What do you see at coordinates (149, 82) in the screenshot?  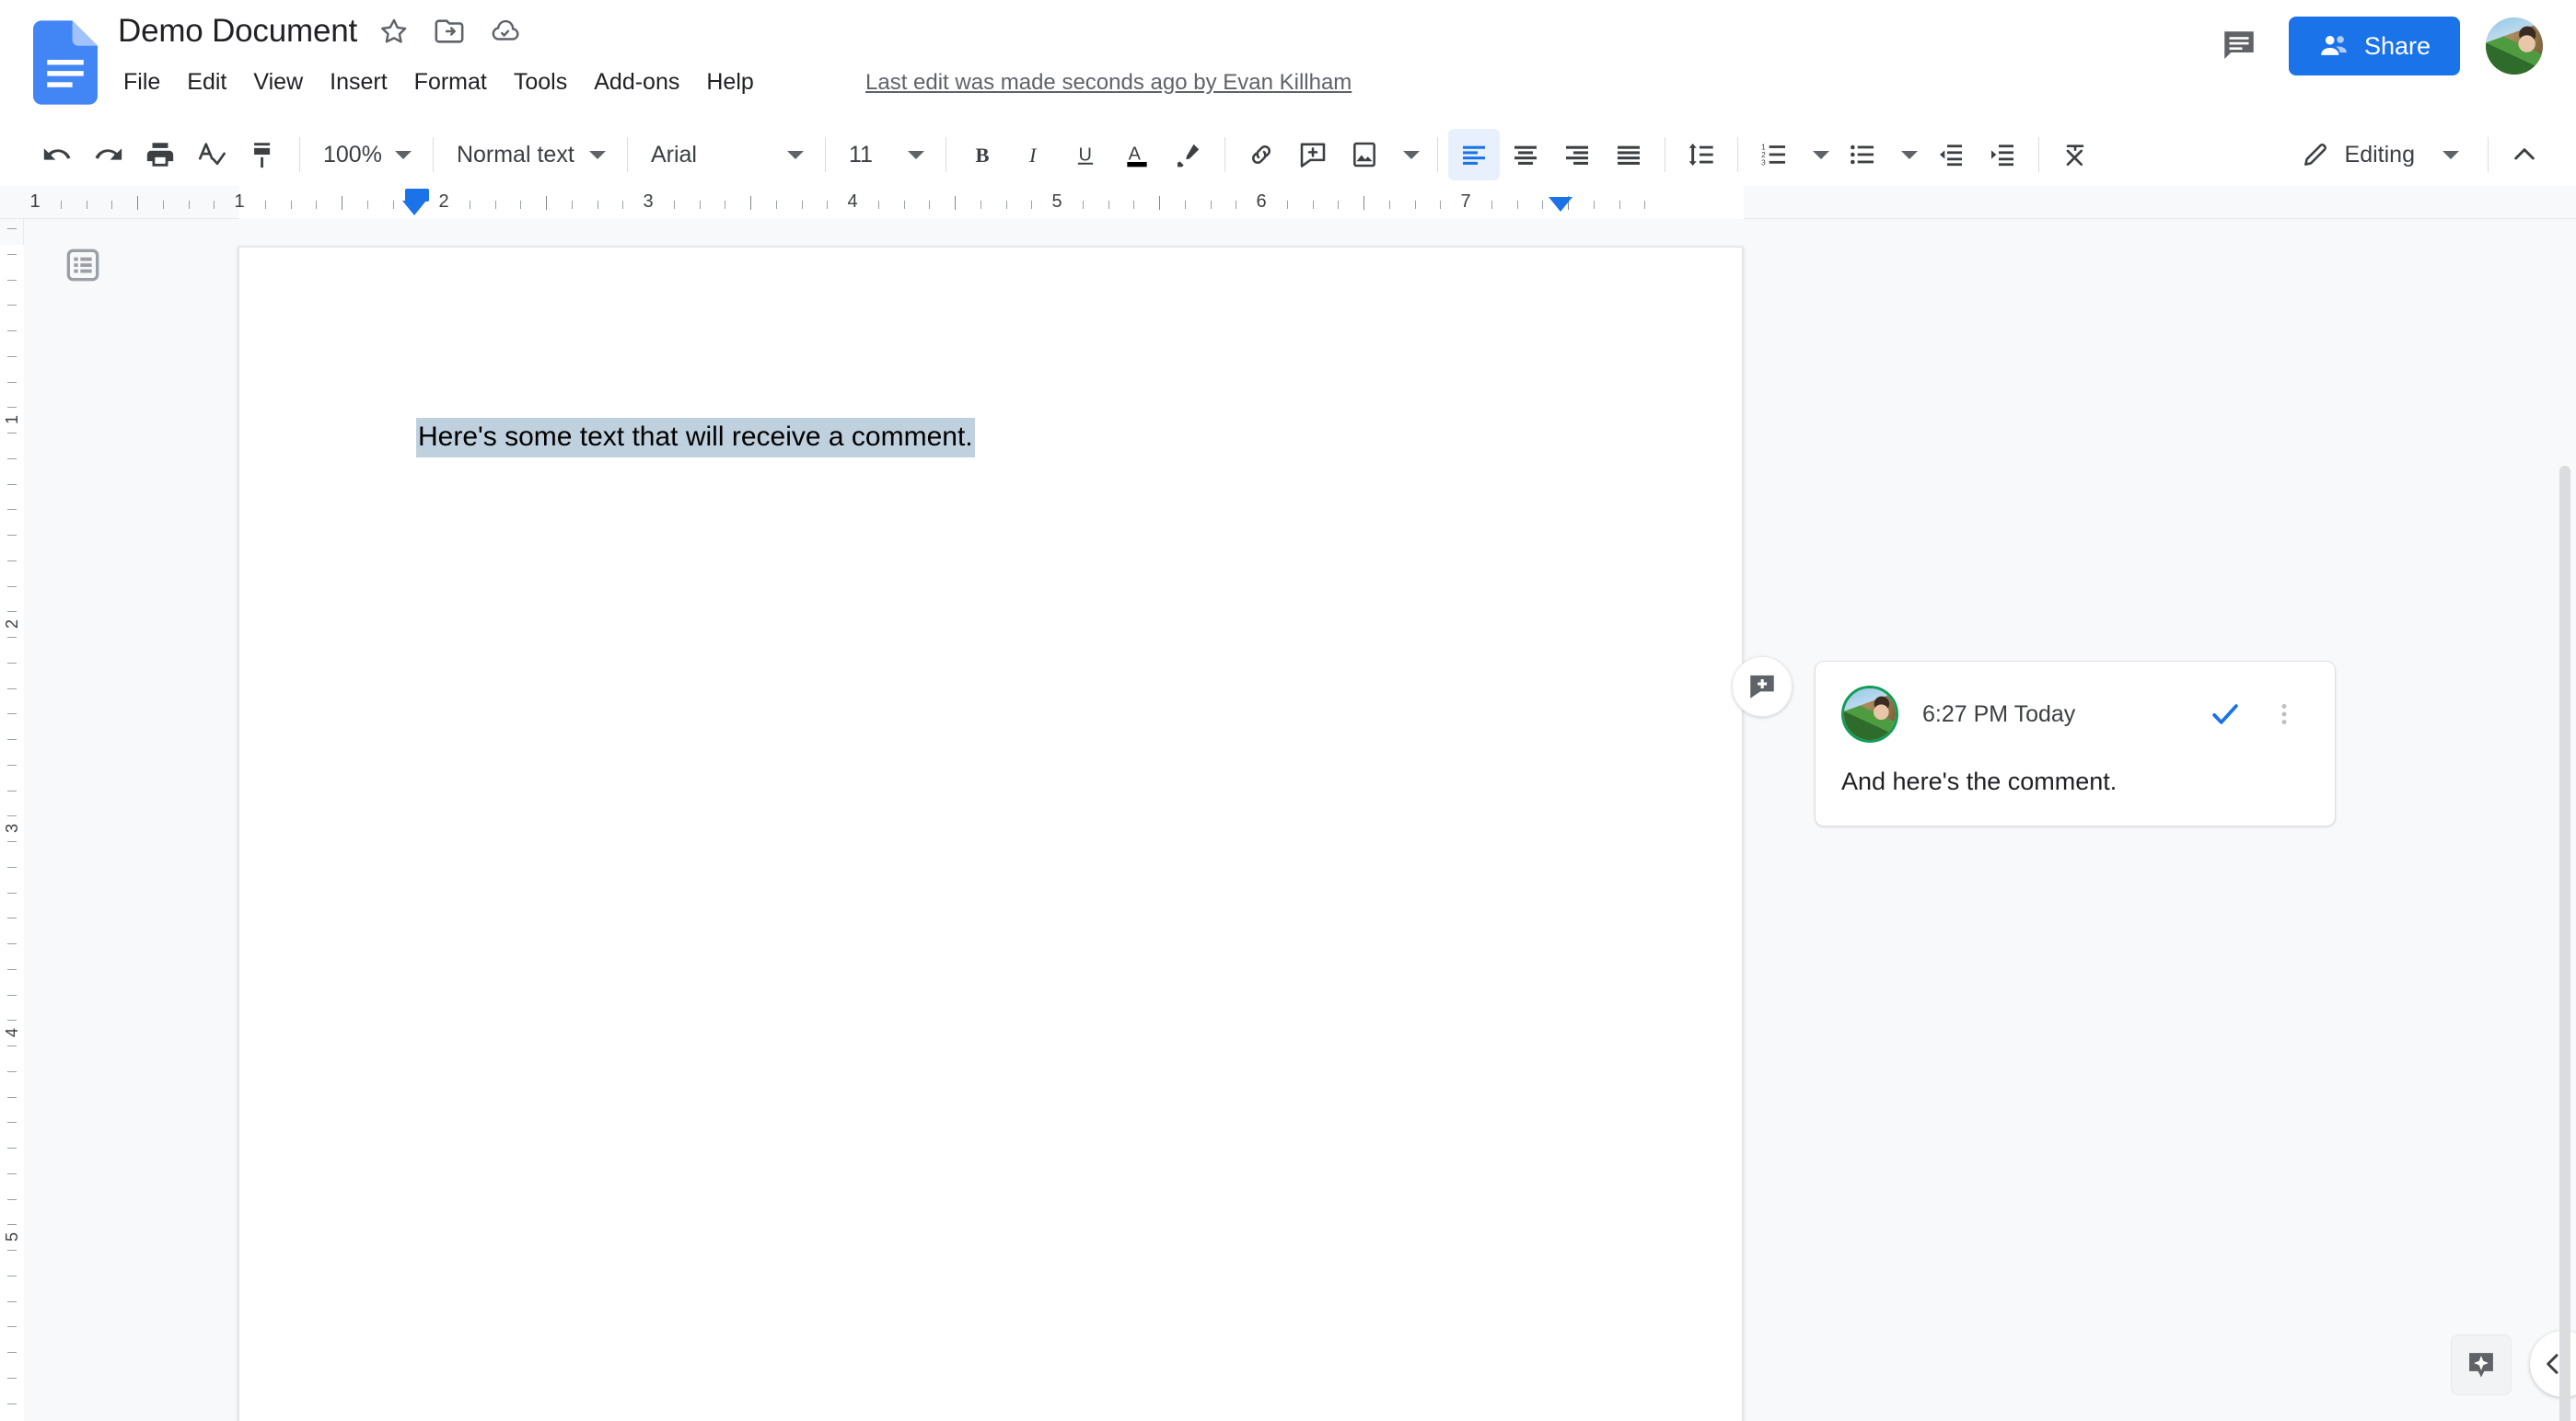 I see `menu-file: File` at bounding box center [149, 82].